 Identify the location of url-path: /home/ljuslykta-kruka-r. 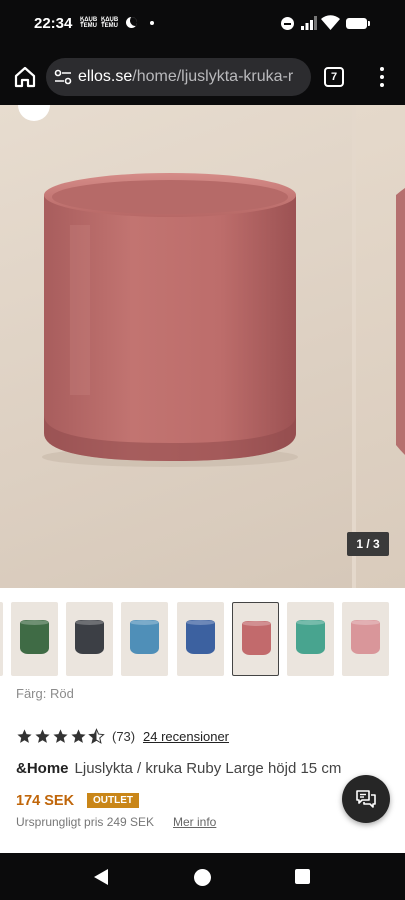
(213, 76).